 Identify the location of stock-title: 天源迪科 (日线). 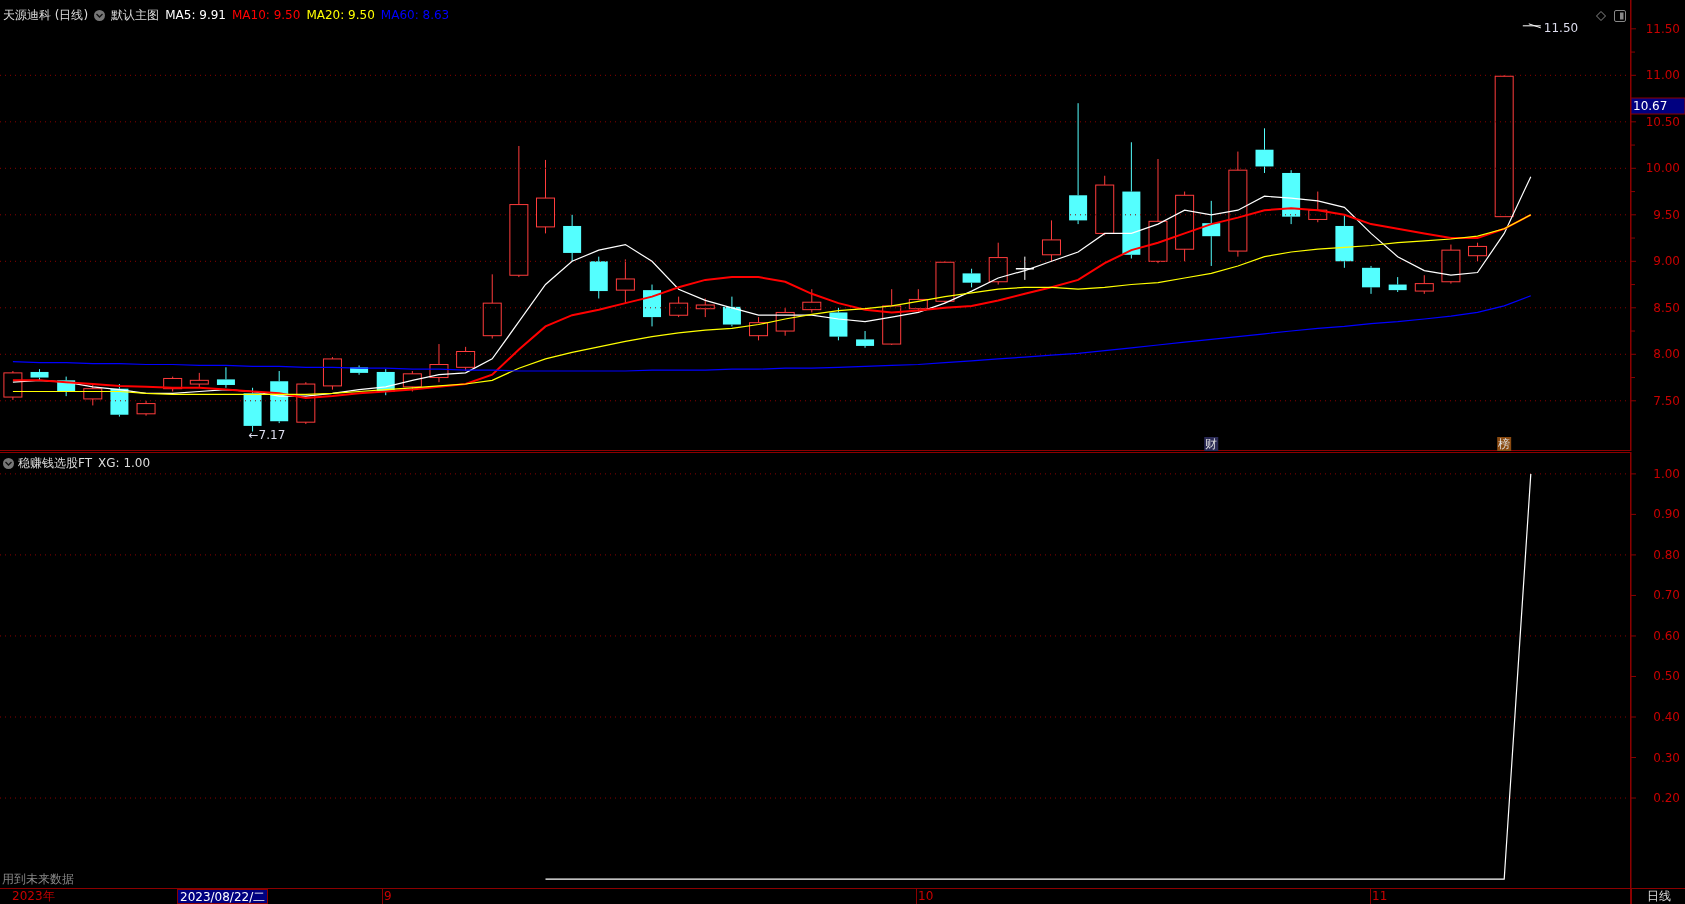
(46, 15).